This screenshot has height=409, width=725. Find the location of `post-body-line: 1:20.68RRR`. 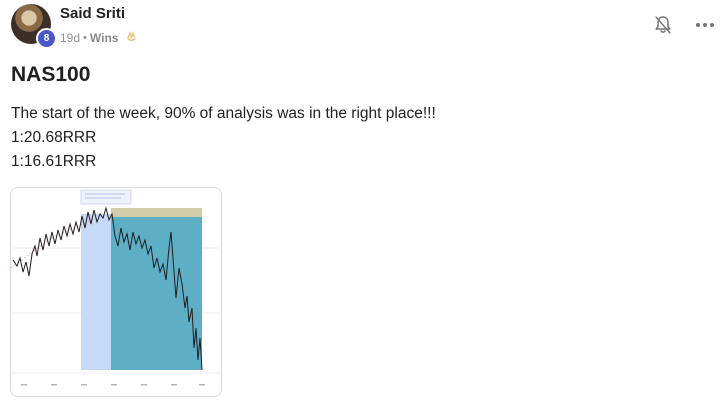

post-body-line: 1:20.68RRR is located at coordinates (54, 137).